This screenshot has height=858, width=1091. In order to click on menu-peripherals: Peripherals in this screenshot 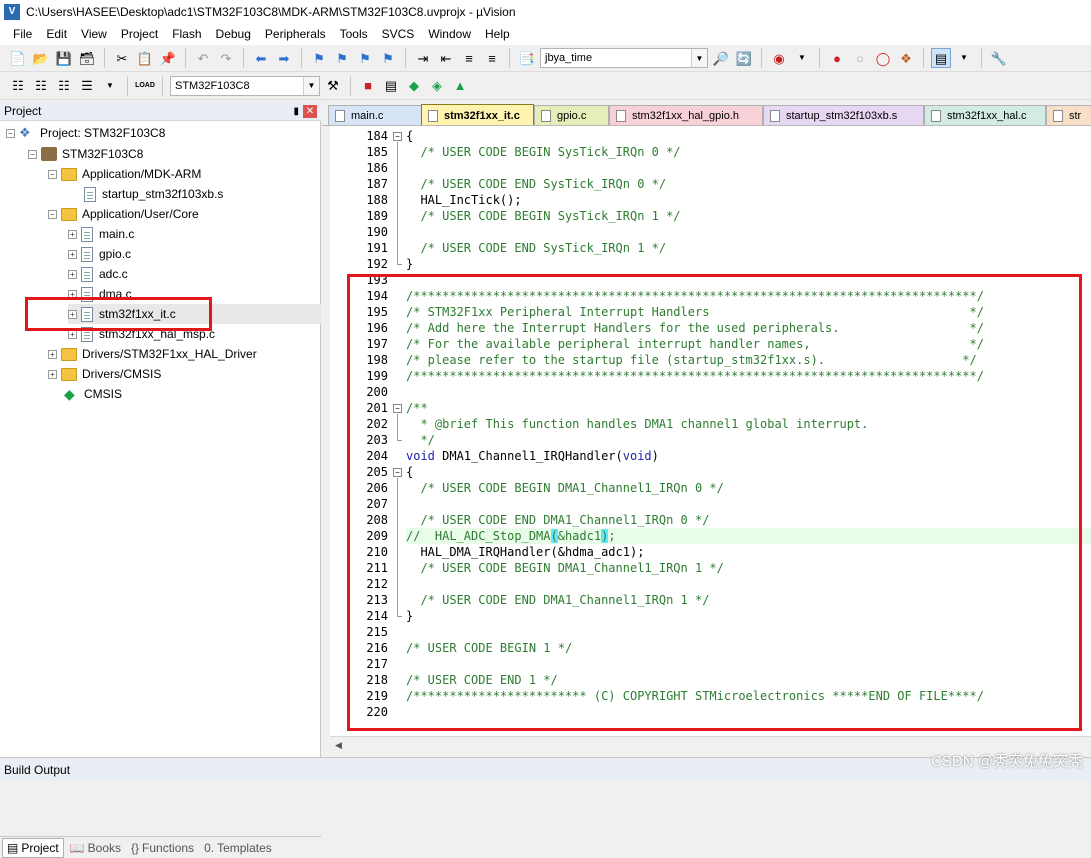, I will do `click(295, 34)`.